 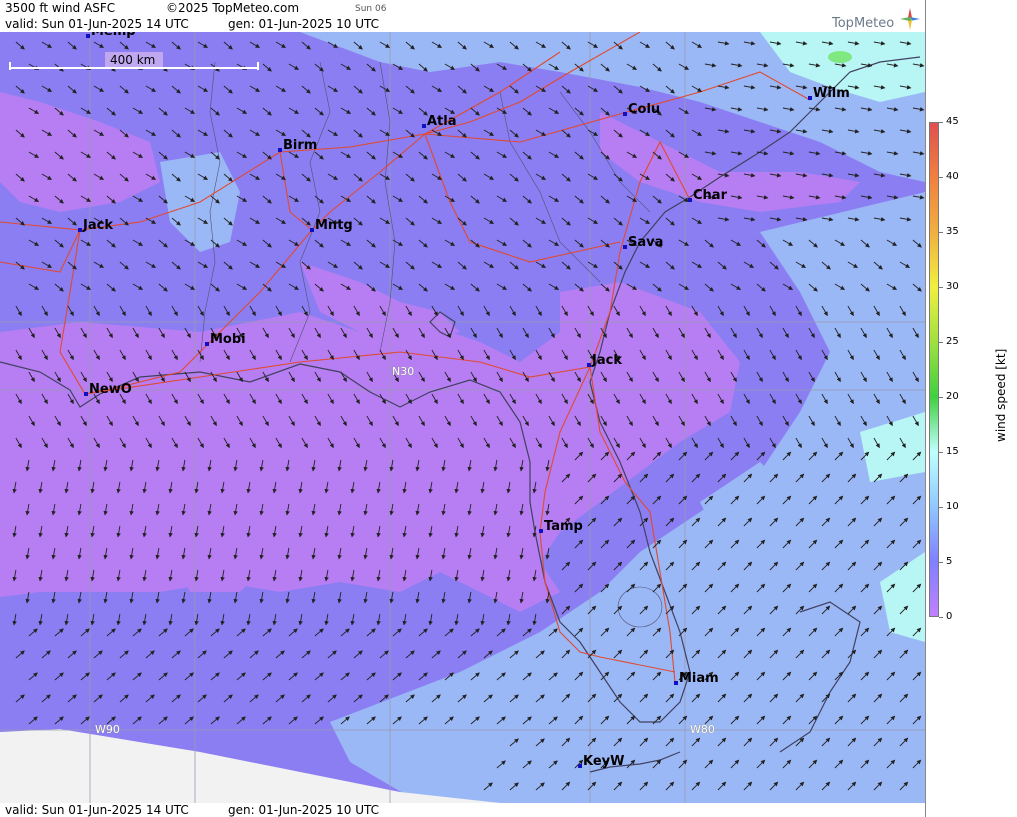 I want to click on wind-zone-strong, so click(x=840, y=57).